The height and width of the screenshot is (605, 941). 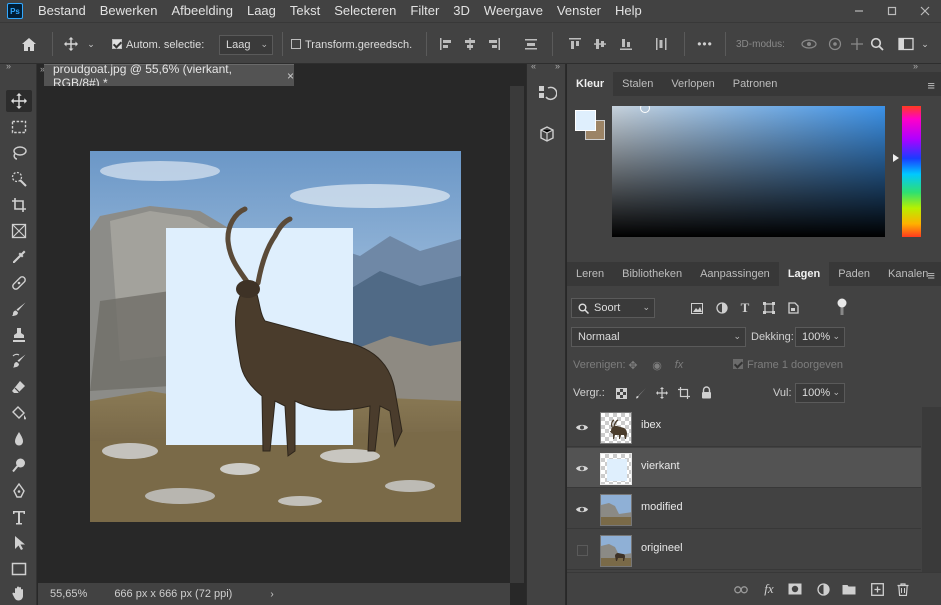 I want to click on layer-row-origineel: origineel, so click(x=744, y=550).